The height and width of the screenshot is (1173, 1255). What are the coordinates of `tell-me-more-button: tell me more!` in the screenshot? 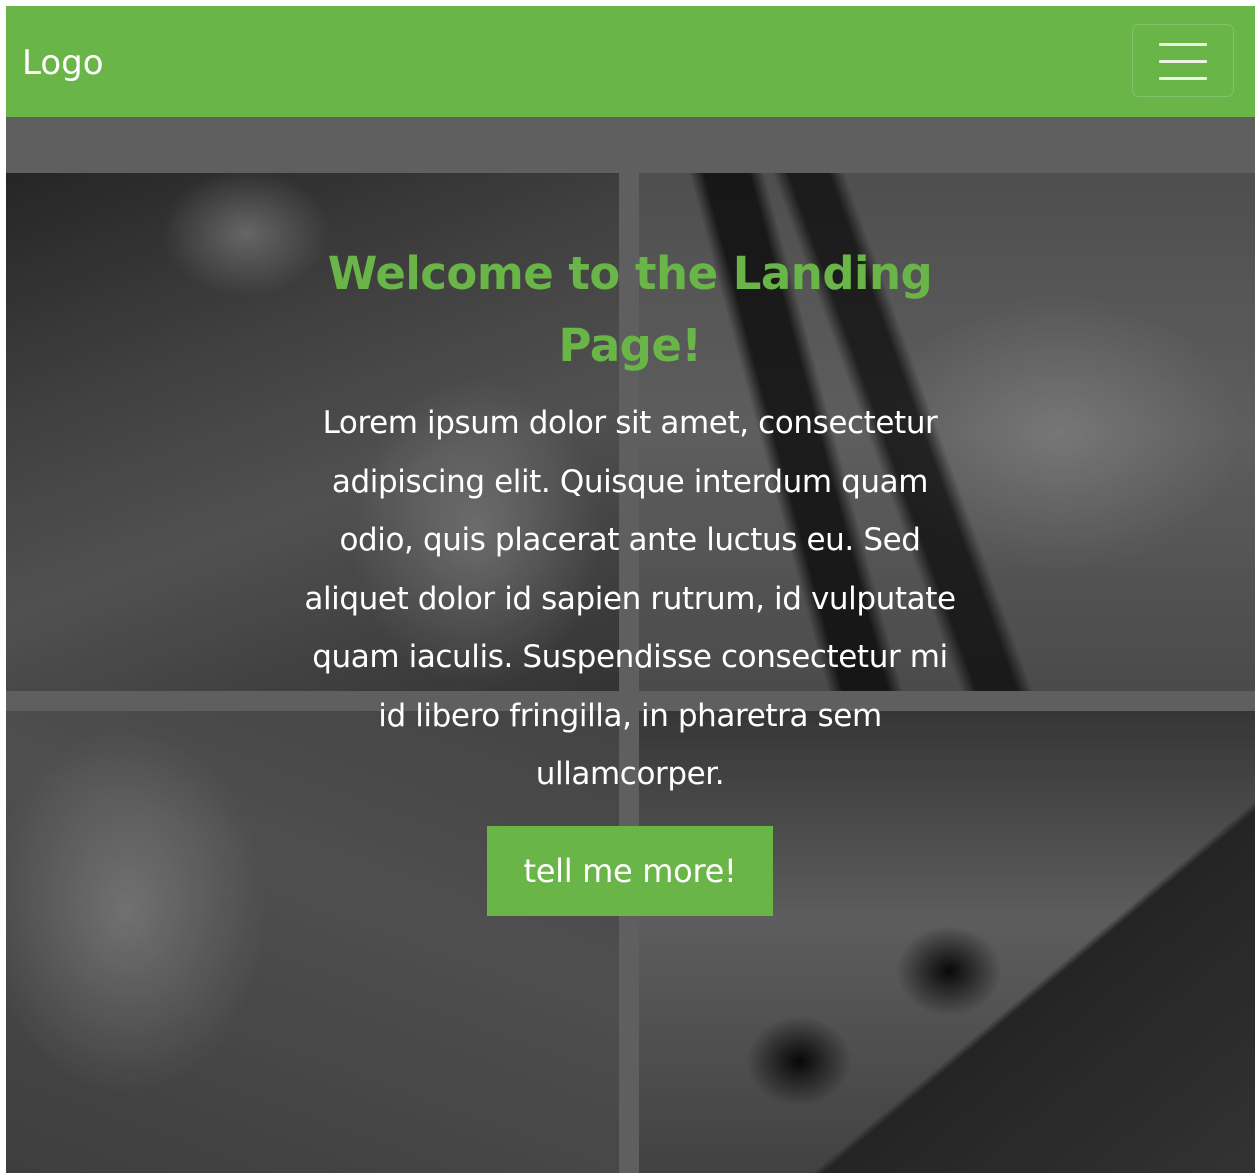 It's located at (630, 870).